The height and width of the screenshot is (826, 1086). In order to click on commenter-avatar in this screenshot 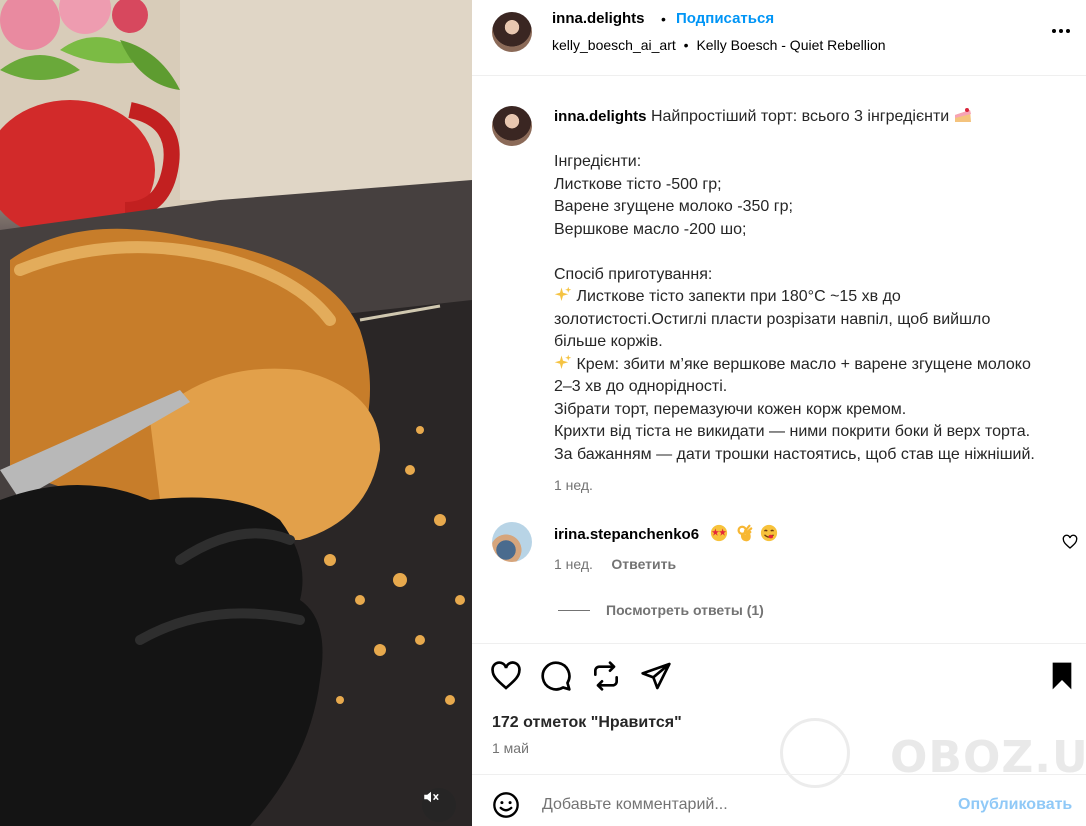, I will do `click(512, 542)`.